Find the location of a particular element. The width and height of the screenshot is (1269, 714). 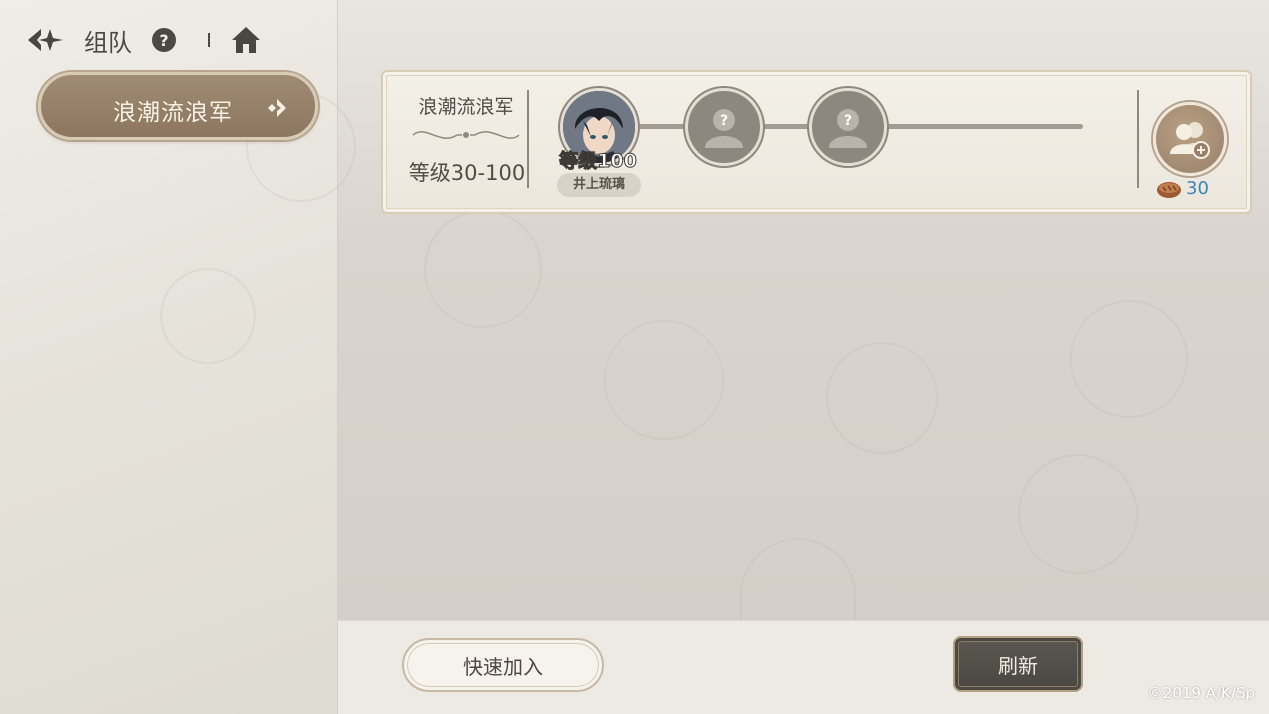

question-mark-icon: ? is located at coordinates (164, 40).